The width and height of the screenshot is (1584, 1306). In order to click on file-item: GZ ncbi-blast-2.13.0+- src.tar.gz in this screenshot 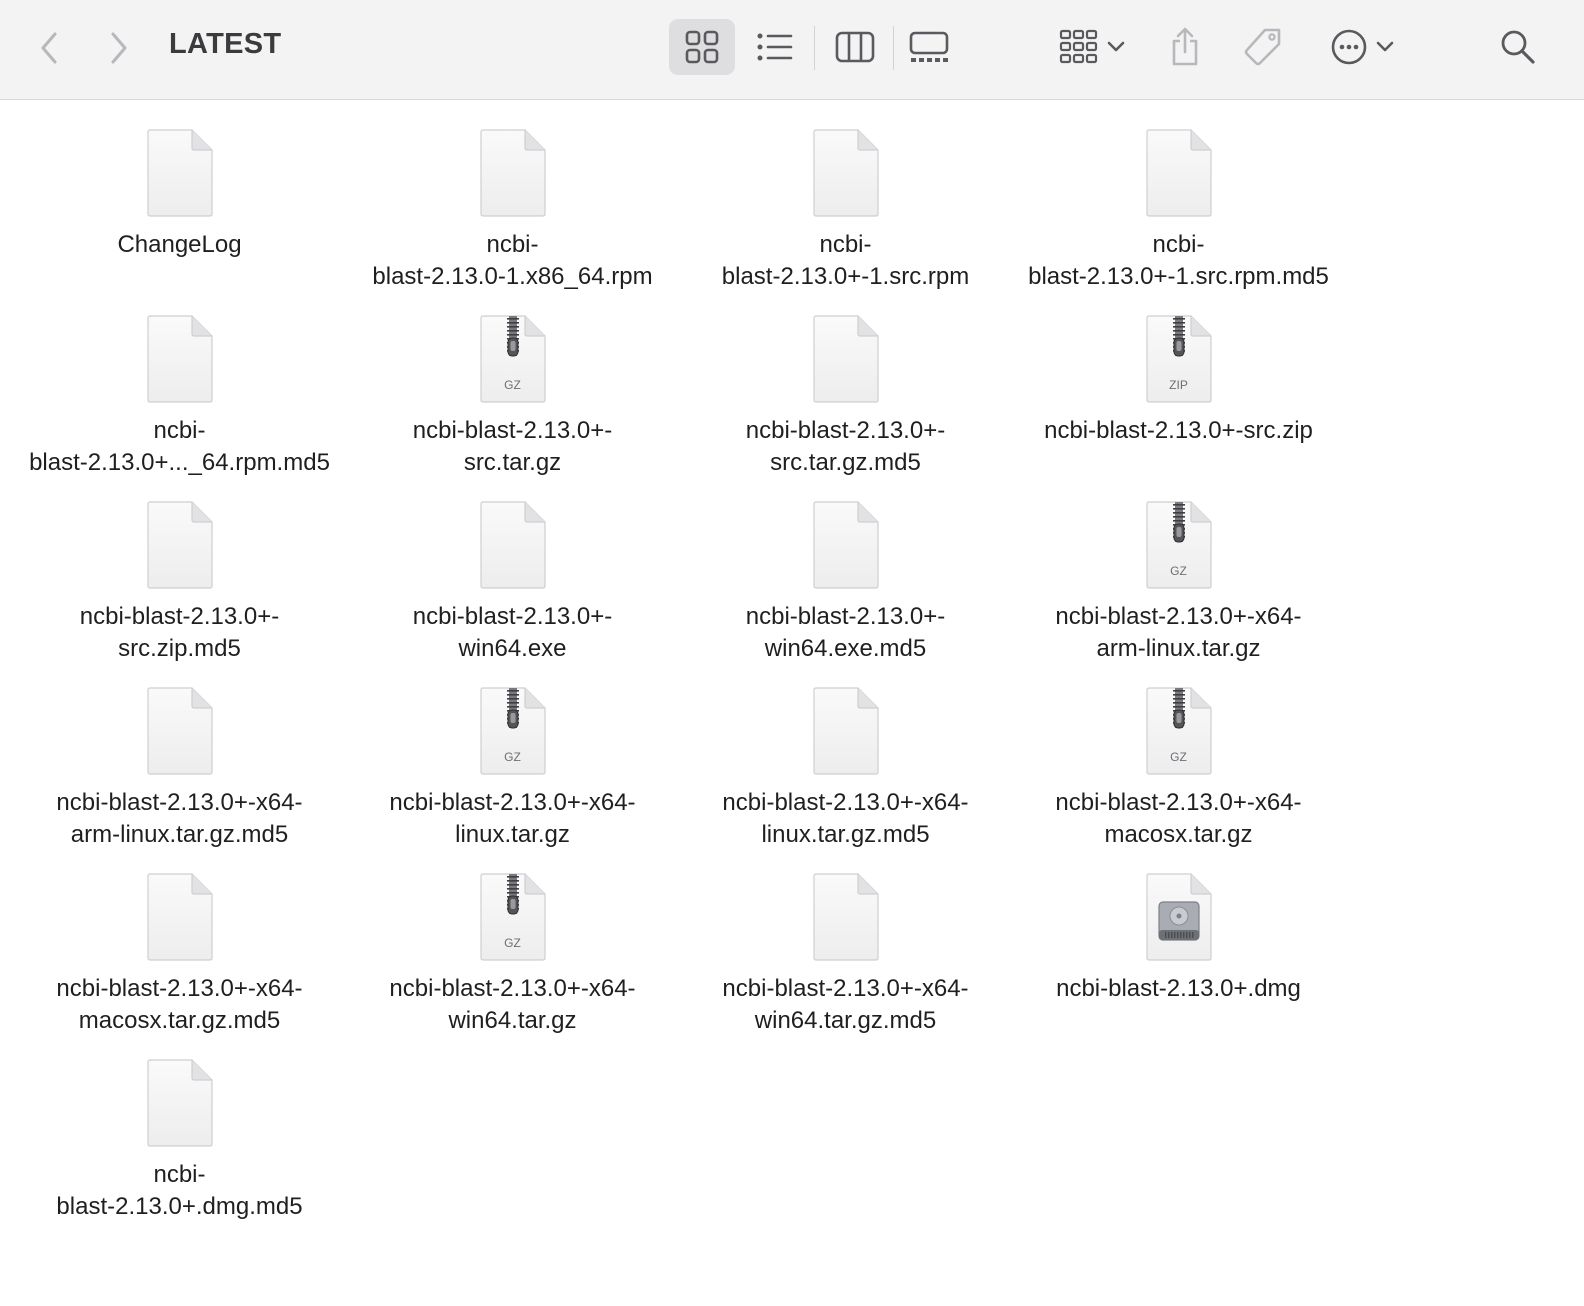, I will do `click(512, 407)`.